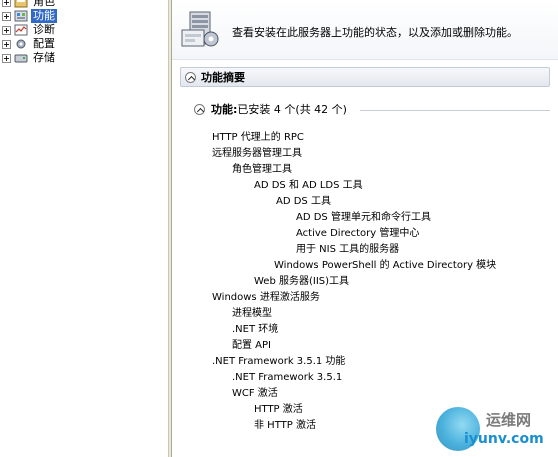 This screenshot has width=558, height=457. Describe the element at coordinates (44, 57) in the screenshot. I see `tree-item-label: 存储` at that location.